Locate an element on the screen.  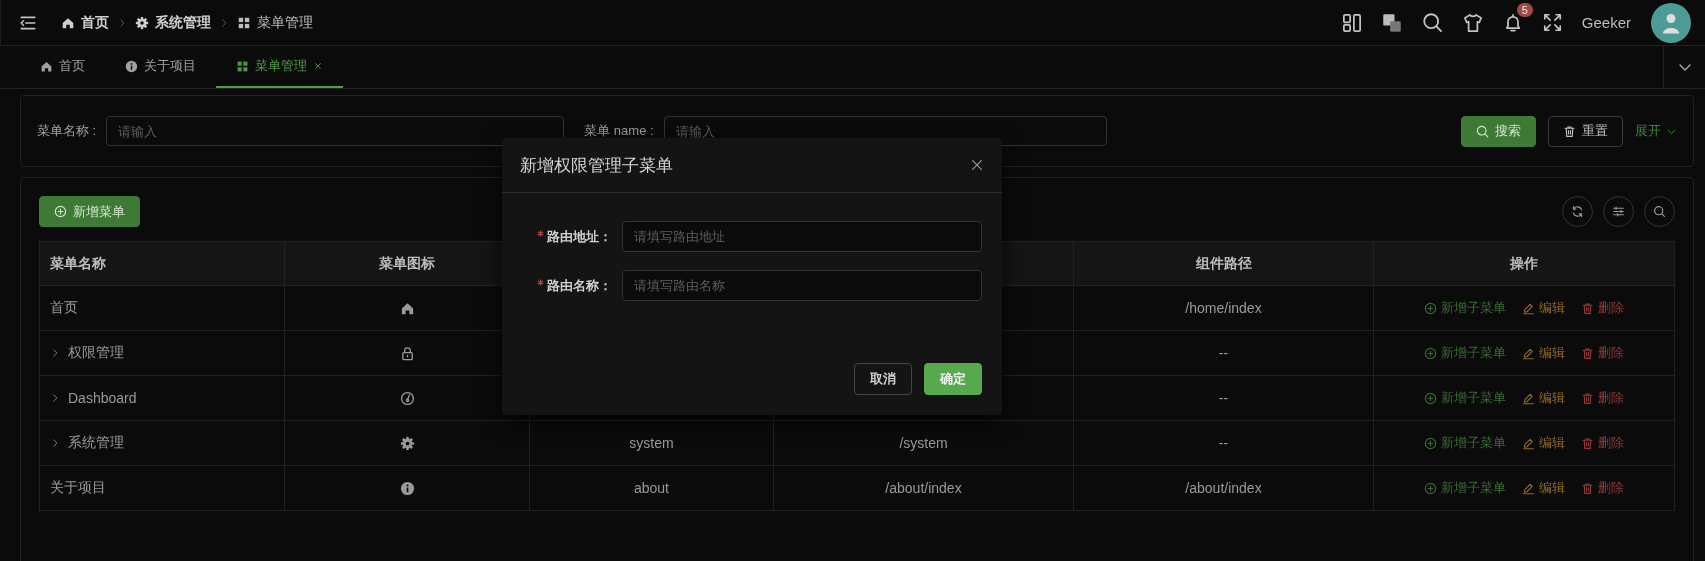
column-header: 菜单名称 is located at coordinates (162, 264).